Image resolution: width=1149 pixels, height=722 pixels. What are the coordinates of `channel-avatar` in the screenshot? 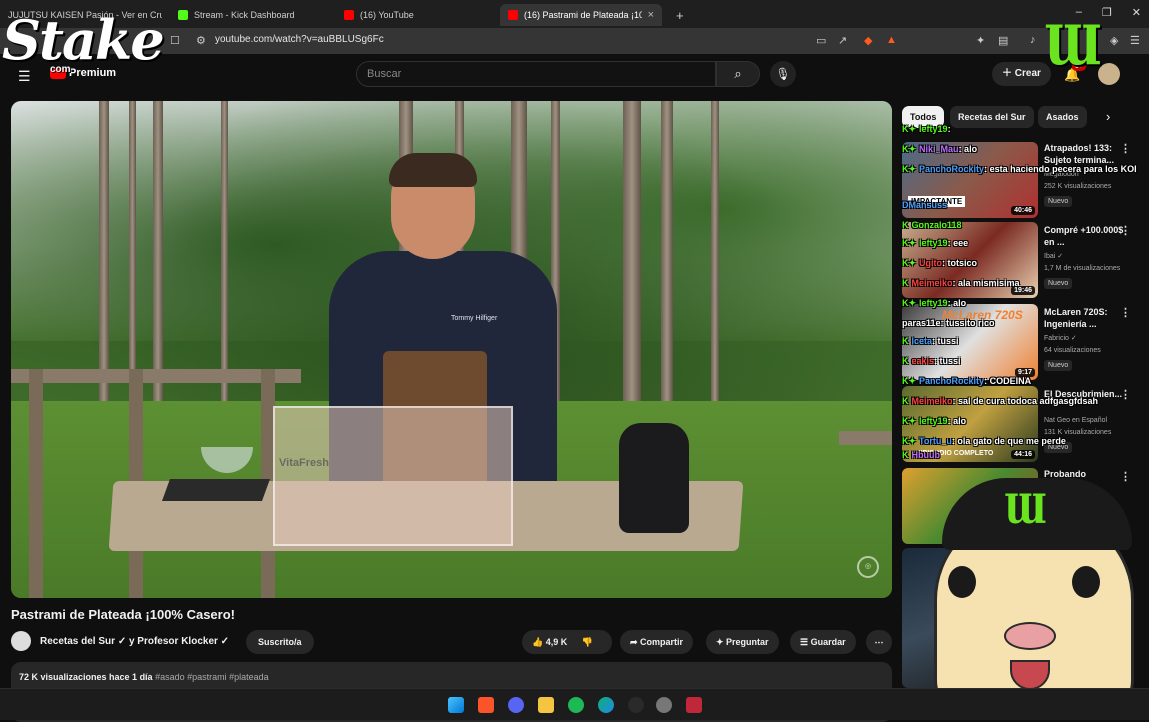 It's located at (21, 641).